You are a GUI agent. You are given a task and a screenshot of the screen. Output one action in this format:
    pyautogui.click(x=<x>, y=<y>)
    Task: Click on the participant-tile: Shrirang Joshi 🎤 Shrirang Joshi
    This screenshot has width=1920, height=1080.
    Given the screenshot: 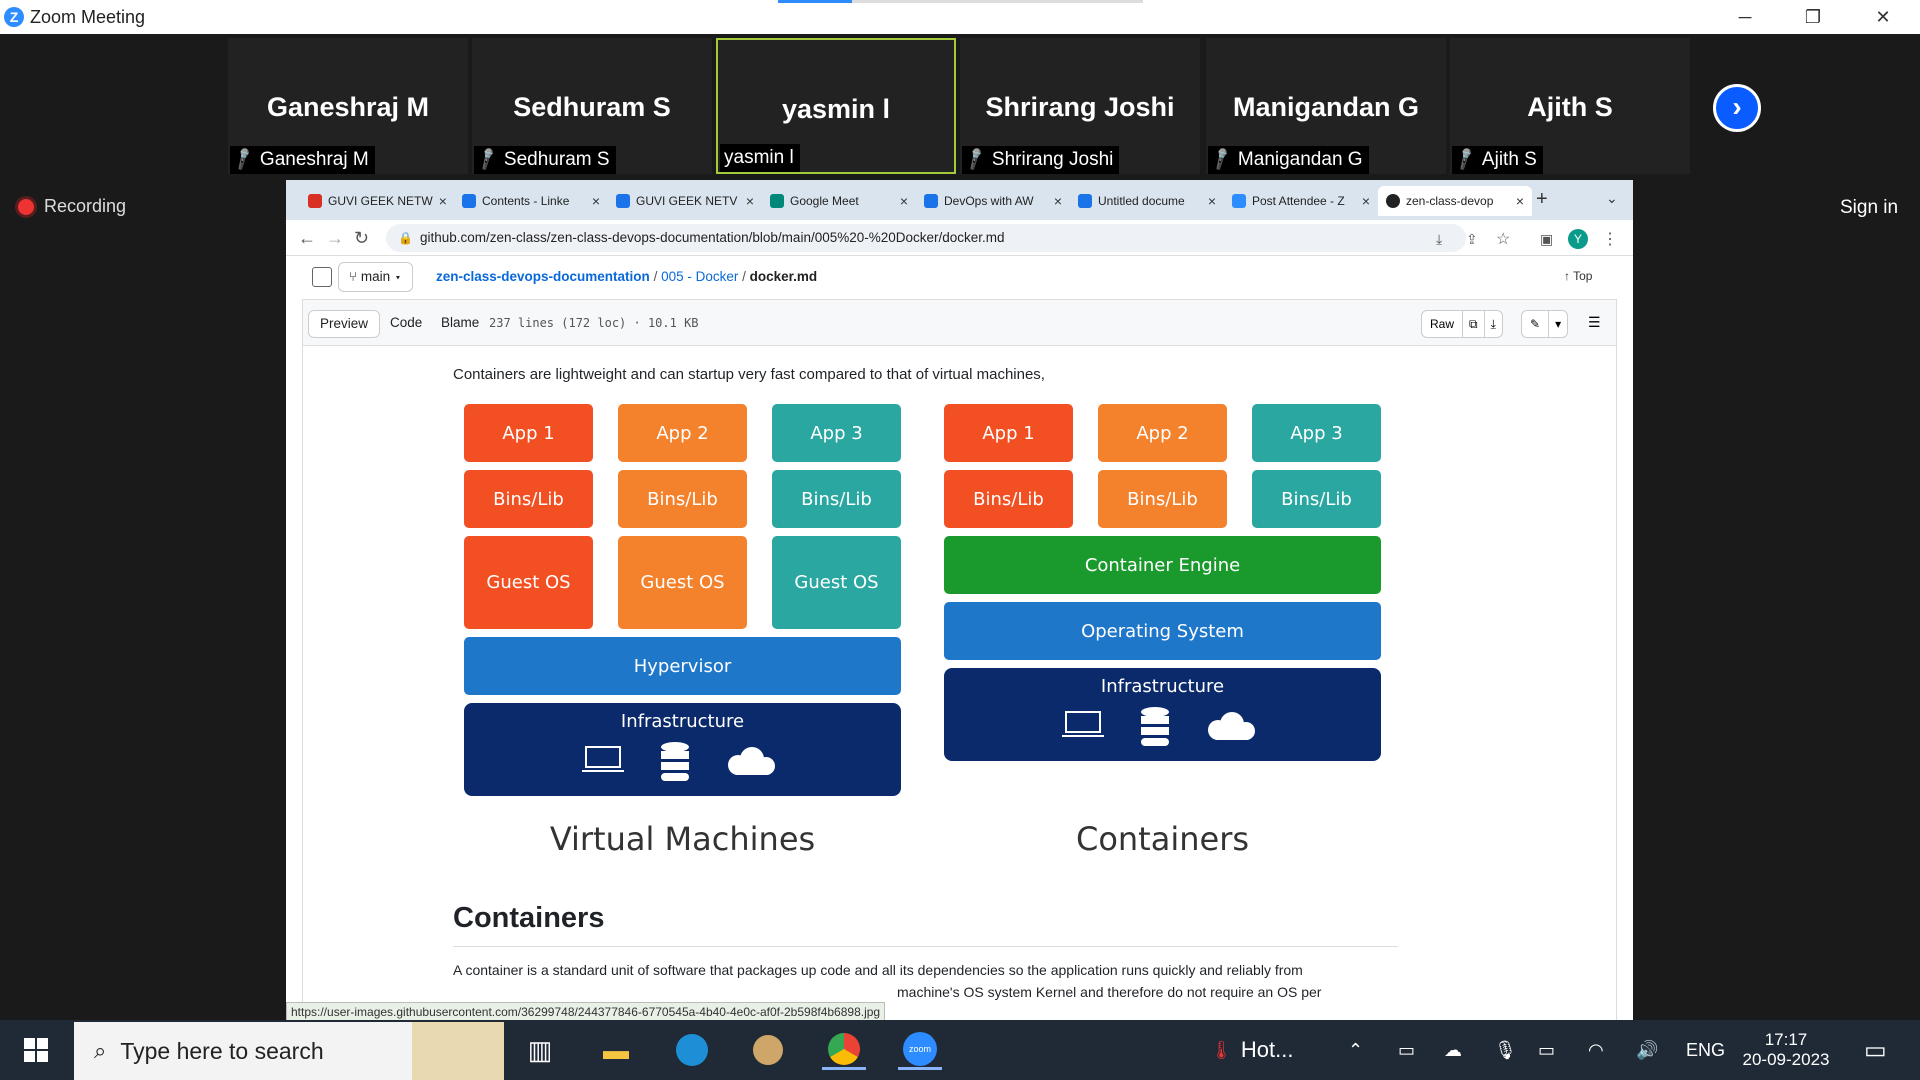 What is the action you would take?
    pyautogui.click(x=1080, y=106)
    